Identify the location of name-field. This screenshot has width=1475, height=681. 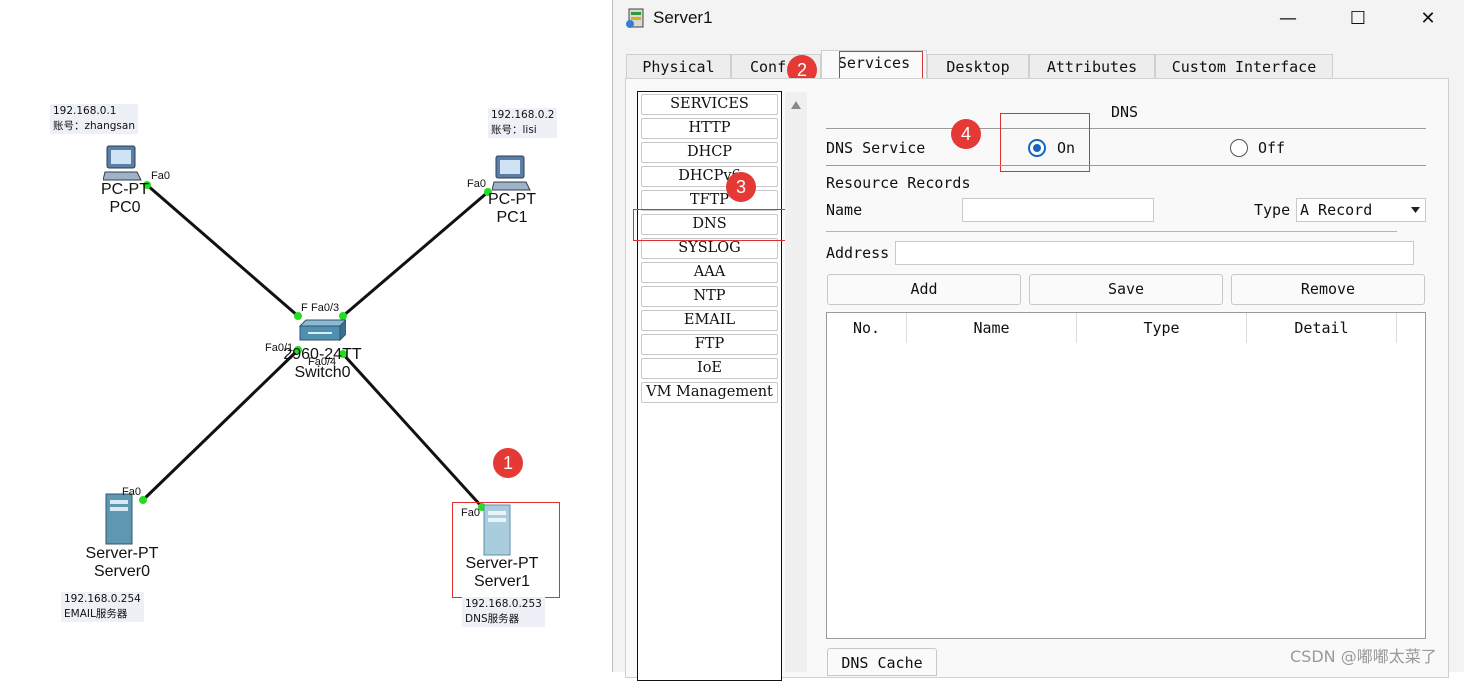
(1058, 210).